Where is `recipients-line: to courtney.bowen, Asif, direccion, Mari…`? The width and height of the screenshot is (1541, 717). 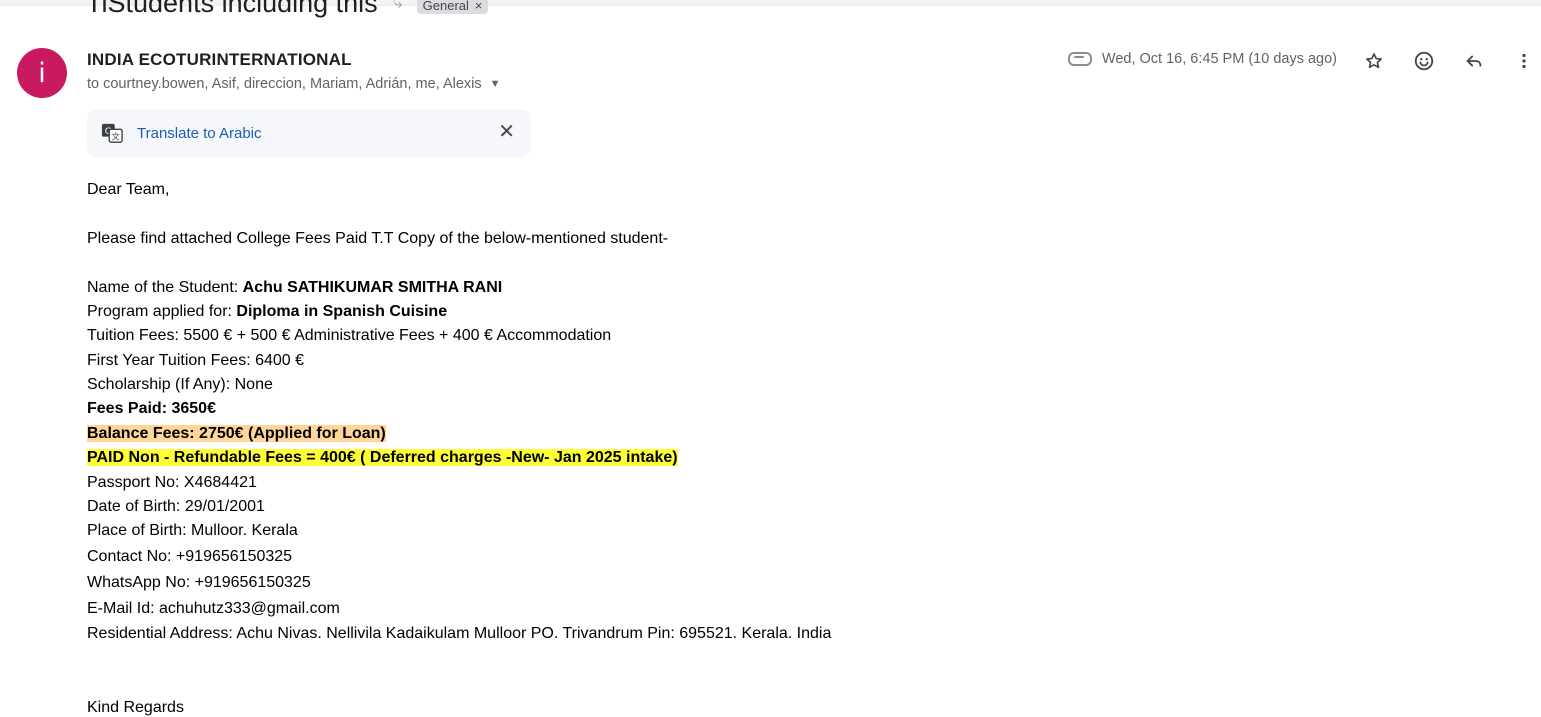 recipients-line: to courtney.bowen, Asif, direccion, Mari… is located at coordinates (294, 84).